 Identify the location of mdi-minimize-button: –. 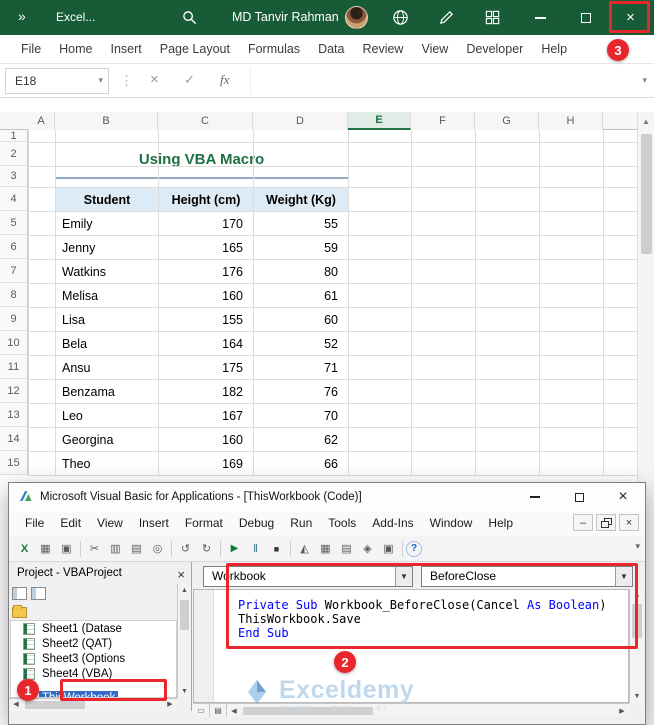
(583, 522).